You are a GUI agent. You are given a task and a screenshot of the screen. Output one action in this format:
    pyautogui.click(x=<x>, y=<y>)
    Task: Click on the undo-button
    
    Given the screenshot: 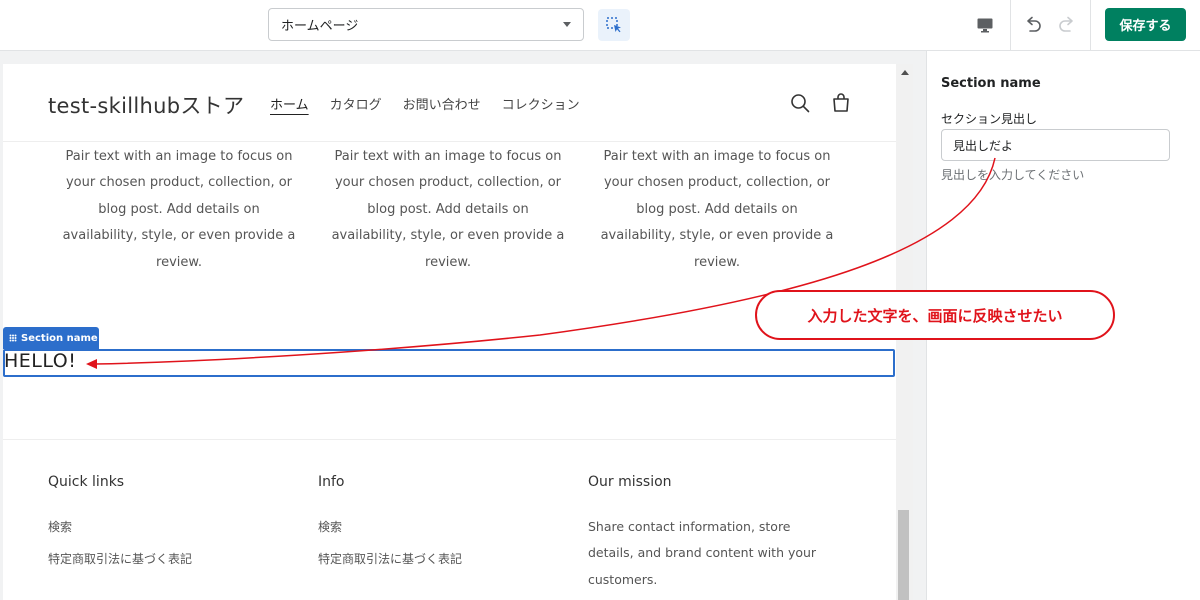 What is the action you would take?
    pyautogui.click(x=1033, y=25)
    